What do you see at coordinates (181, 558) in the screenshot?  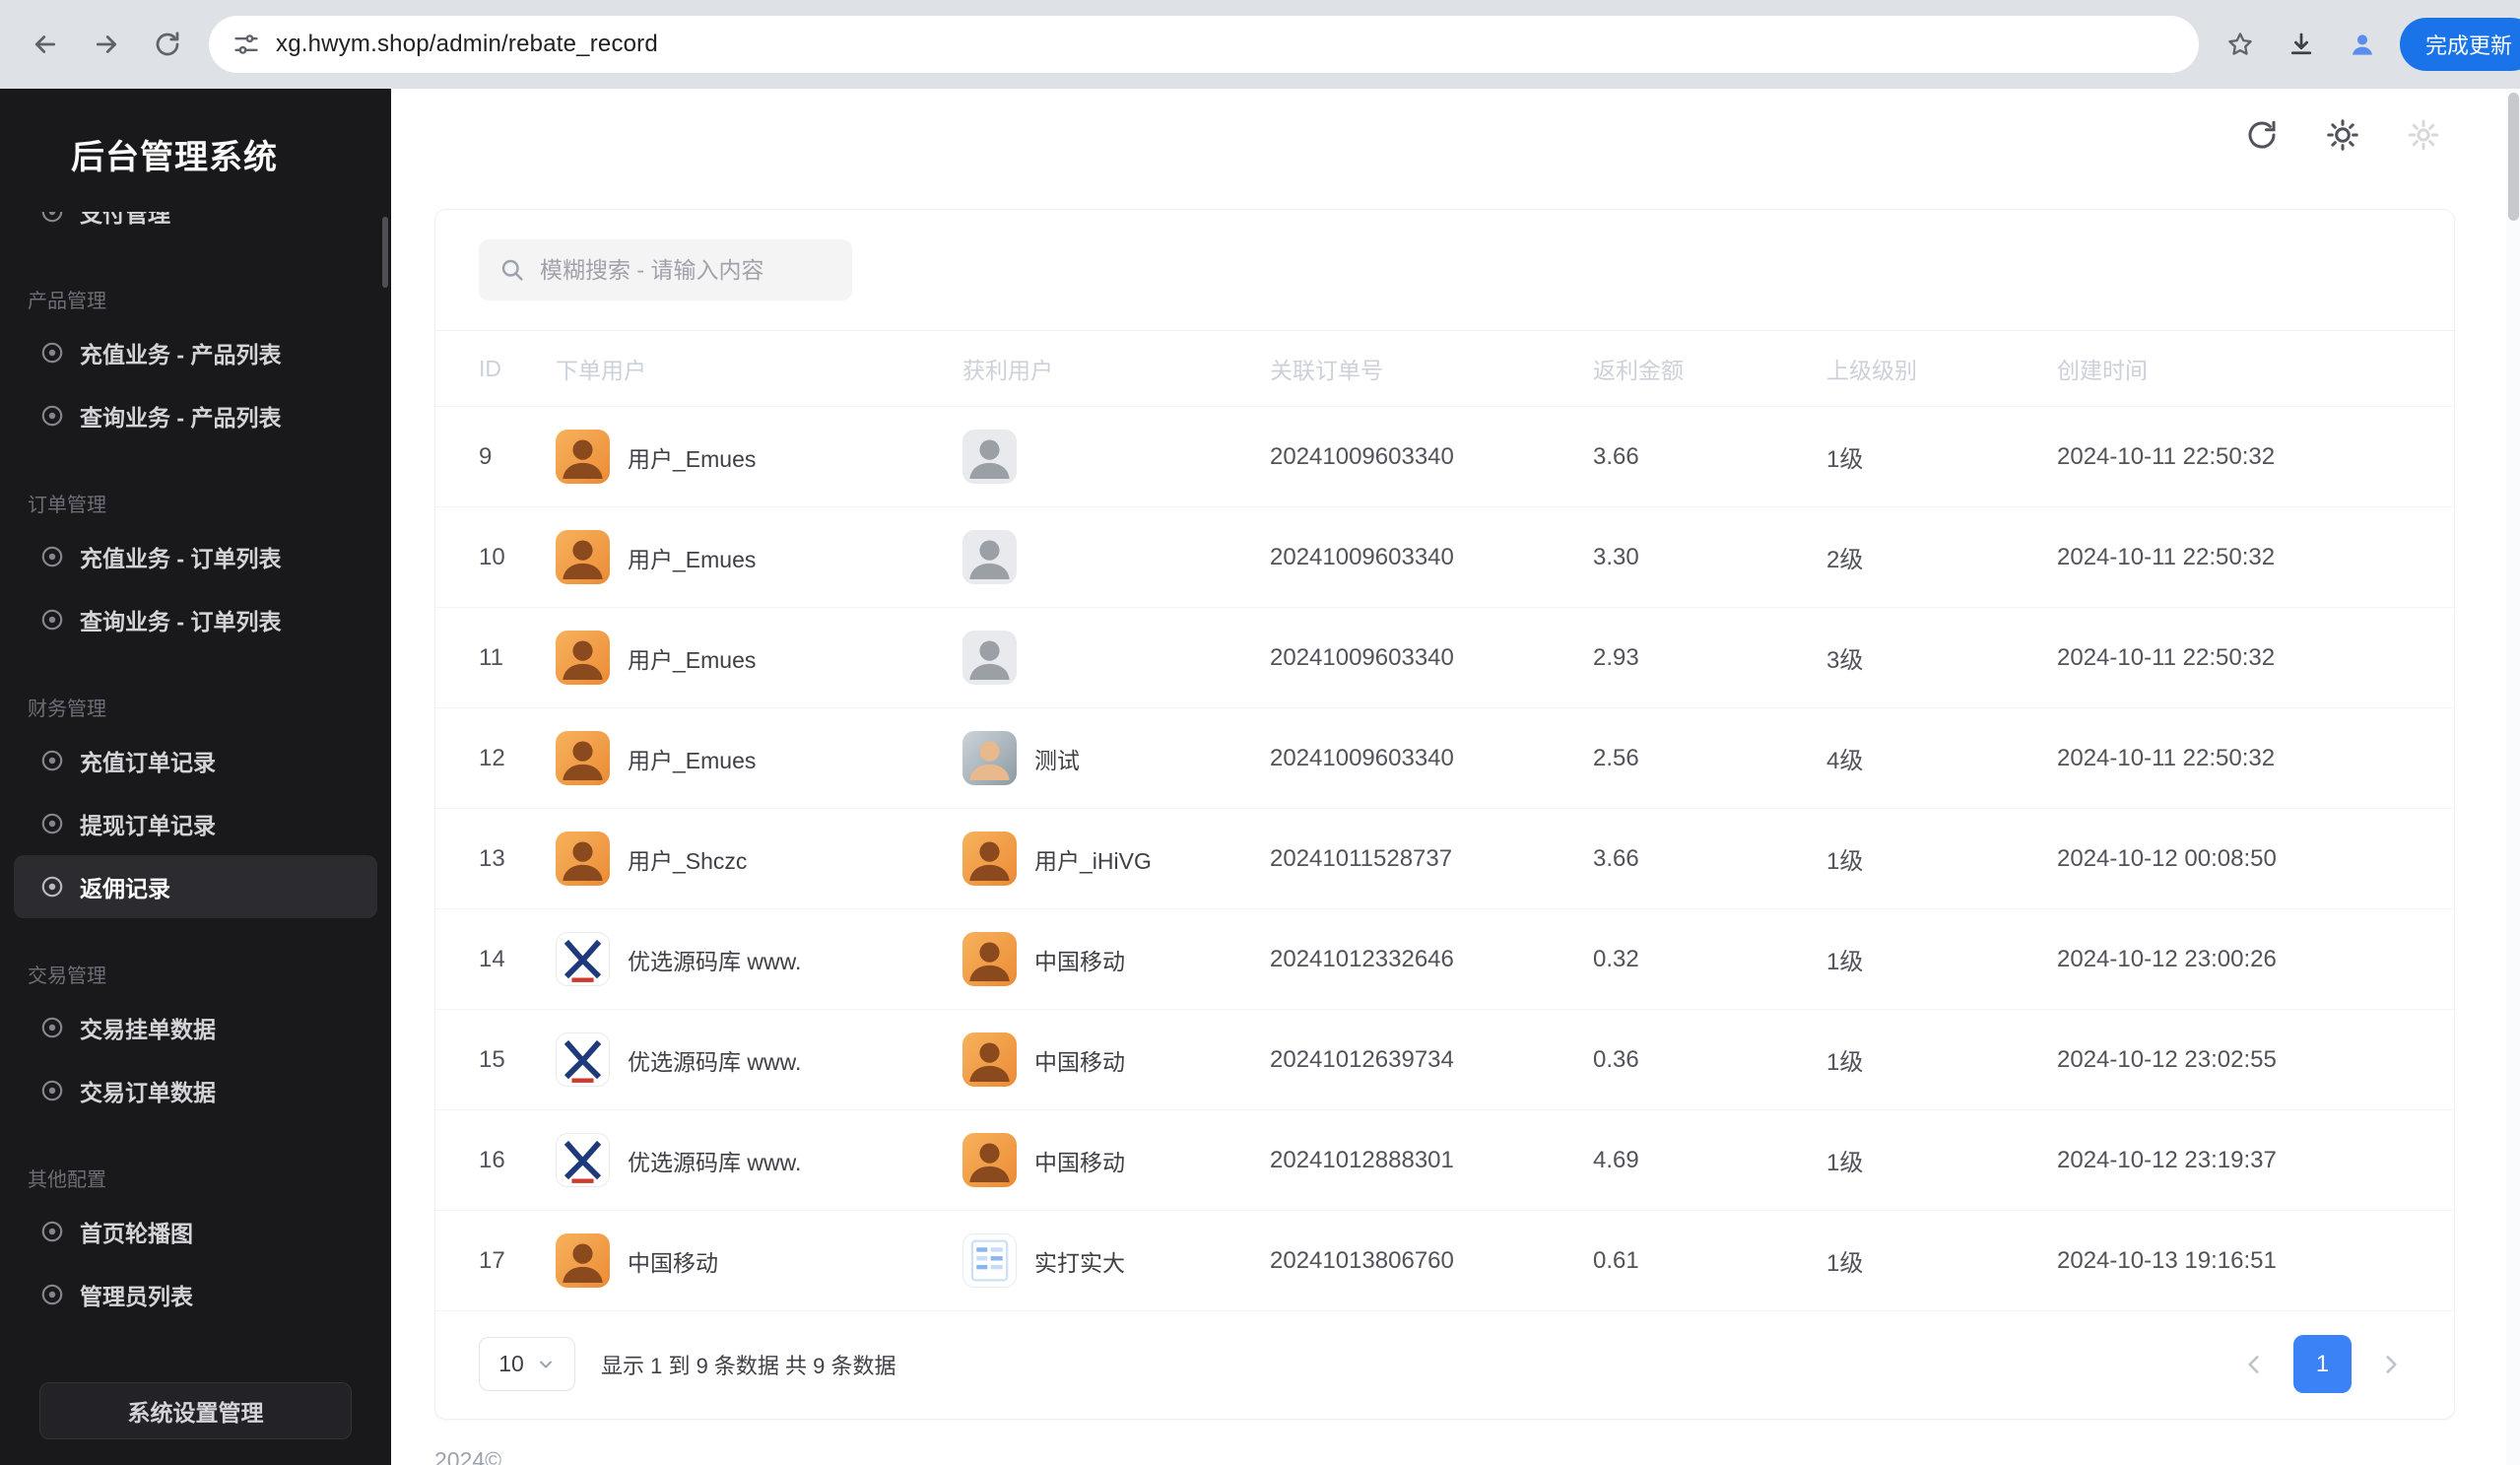 I see `sidebar-item-label: 充值业务 - 订单列表` at bounding box center [181, 558].